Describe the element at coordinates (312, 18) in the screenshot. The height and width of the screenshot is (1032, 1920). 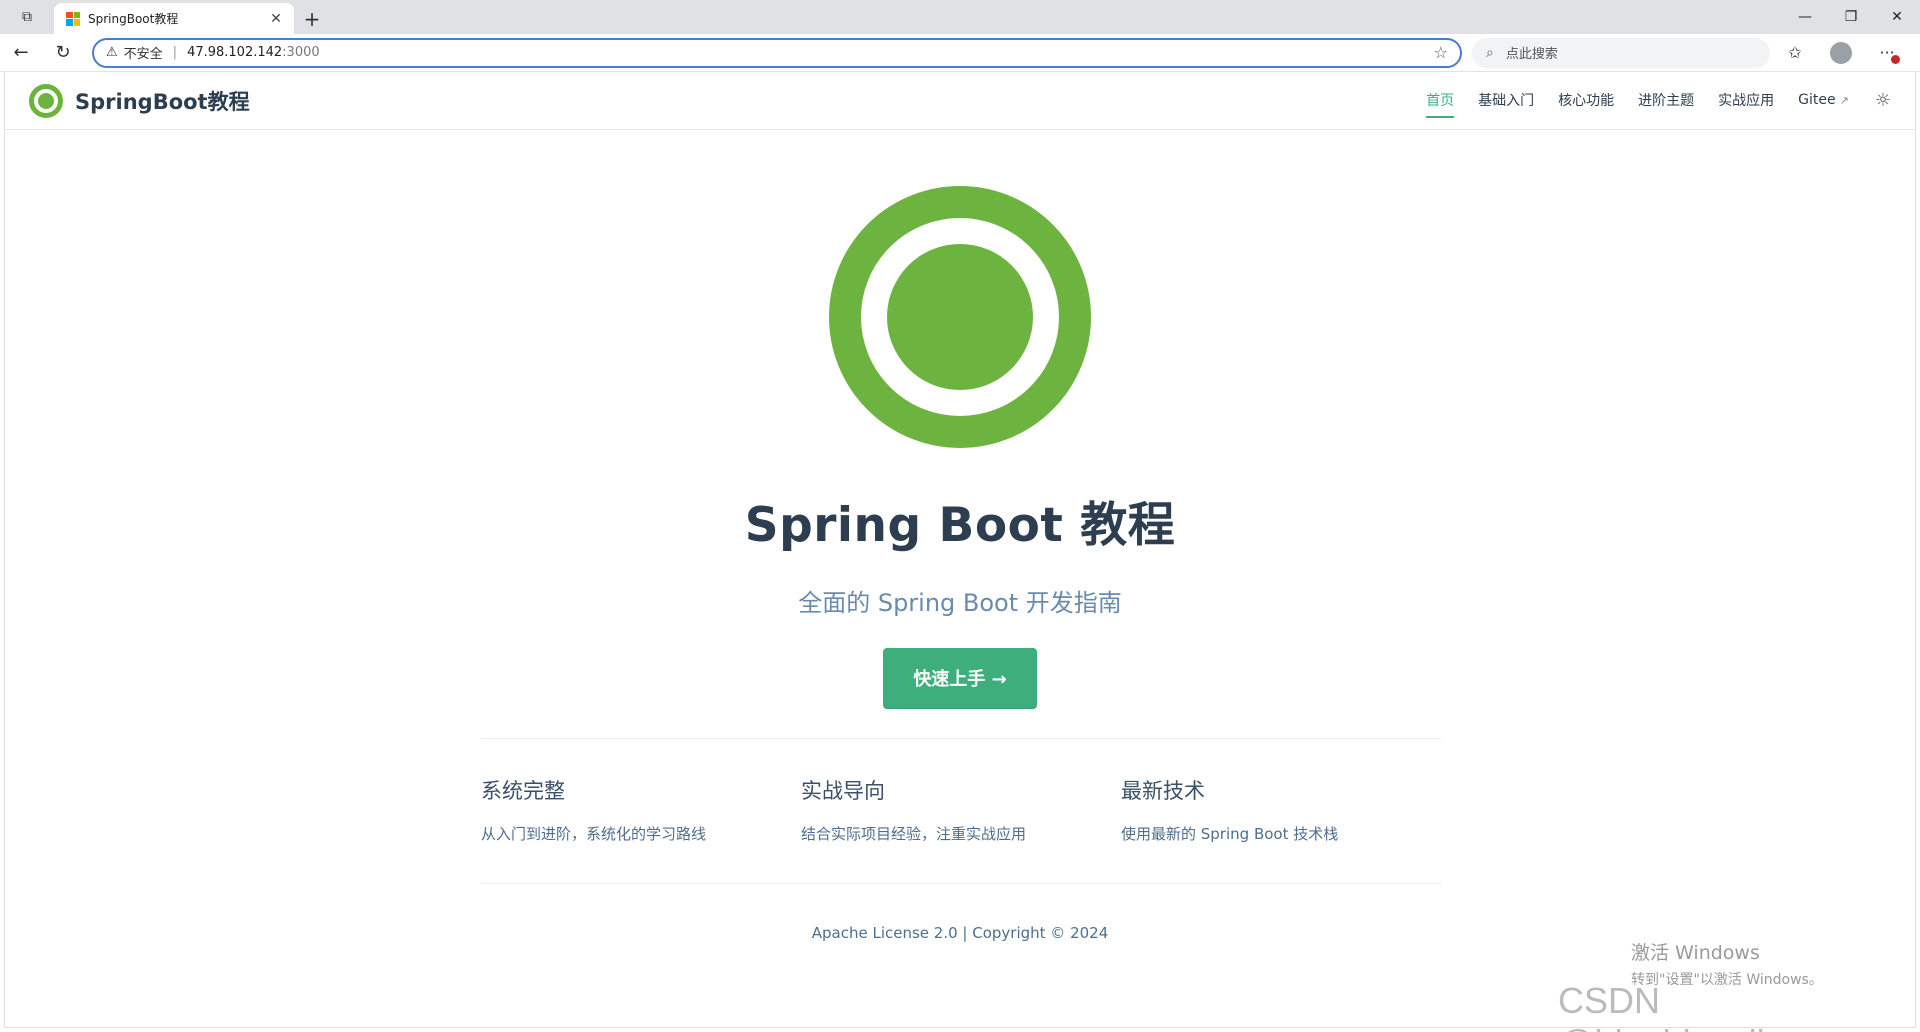
I see `new-tab-icon: +` at that location.